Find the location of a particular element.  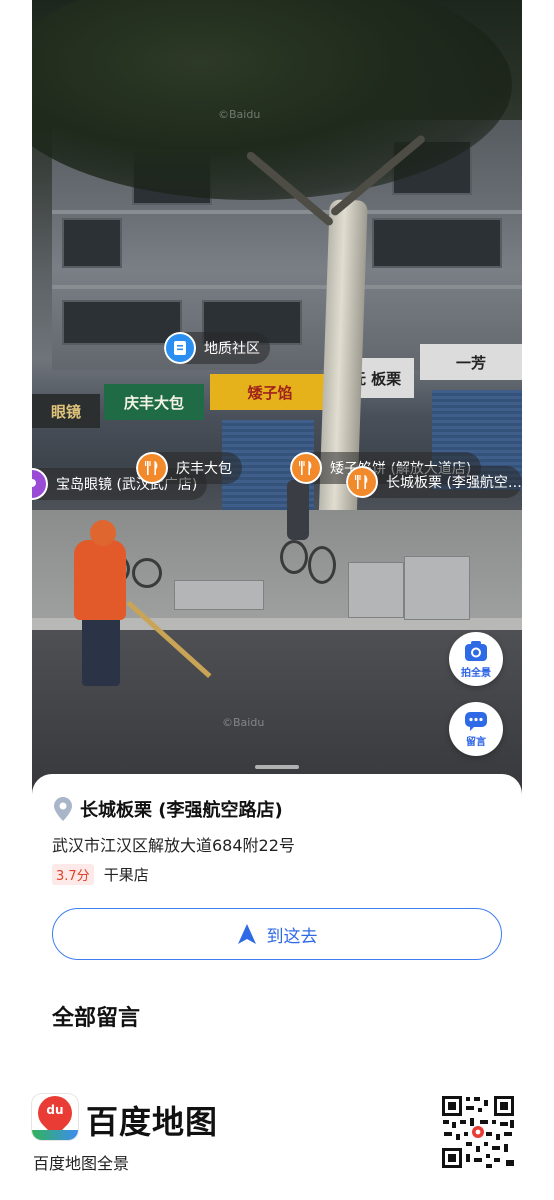

navigation-arrow-icon is located at coordinates (246, 934).